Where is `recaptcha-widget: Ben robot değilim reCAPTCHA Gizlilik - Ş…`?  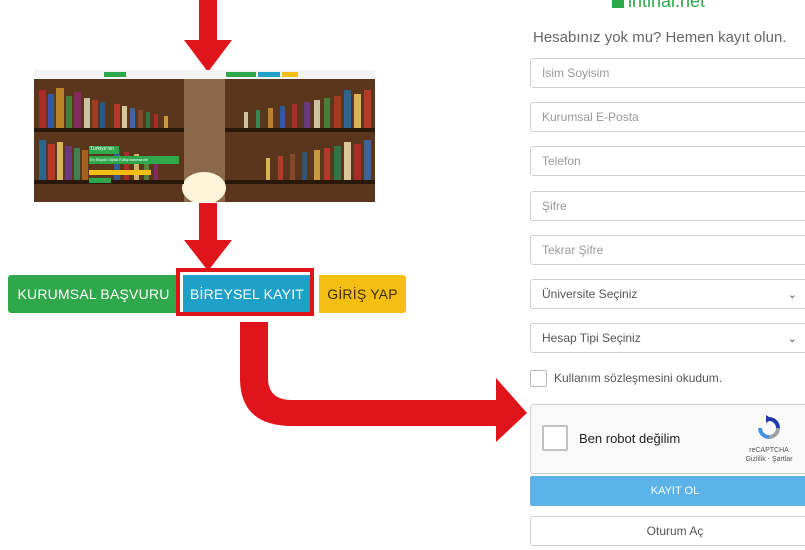 recaptcha-widget: Ben robot değilim reCAPTCHA Gizlilik - Ş… is located at coordinates (667, 439).